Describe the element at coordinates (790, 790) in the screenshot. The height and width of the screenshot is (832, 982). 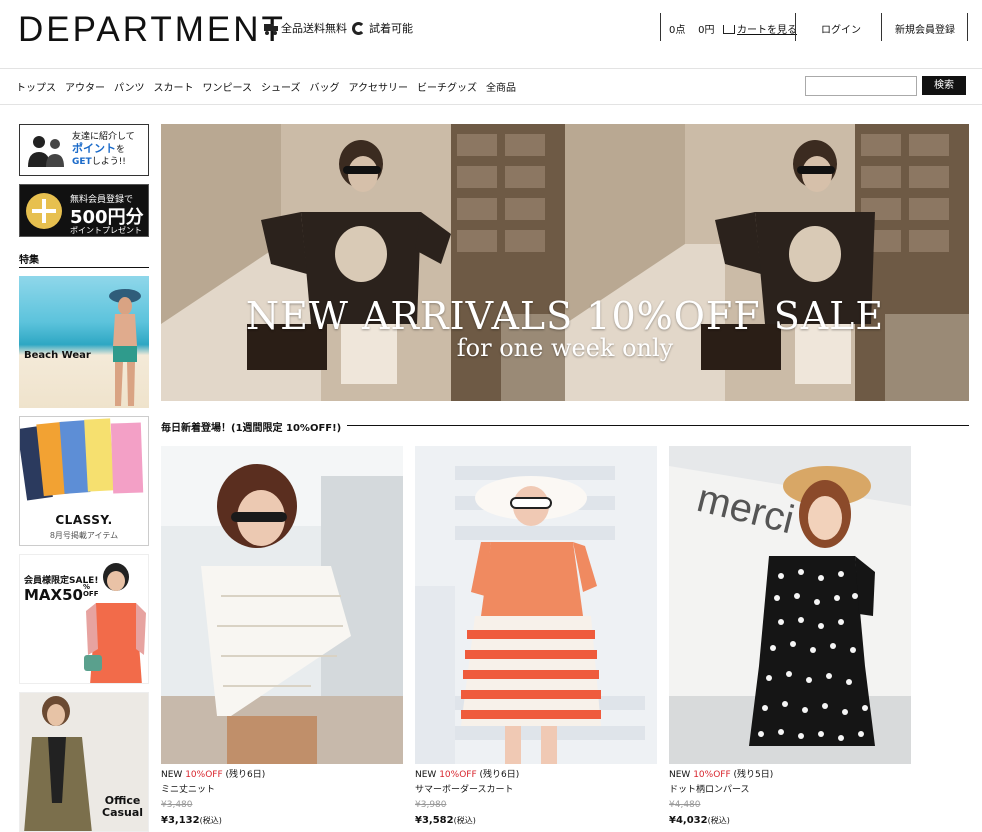
I see `product-name: ドット柄ロンパース` at that location.